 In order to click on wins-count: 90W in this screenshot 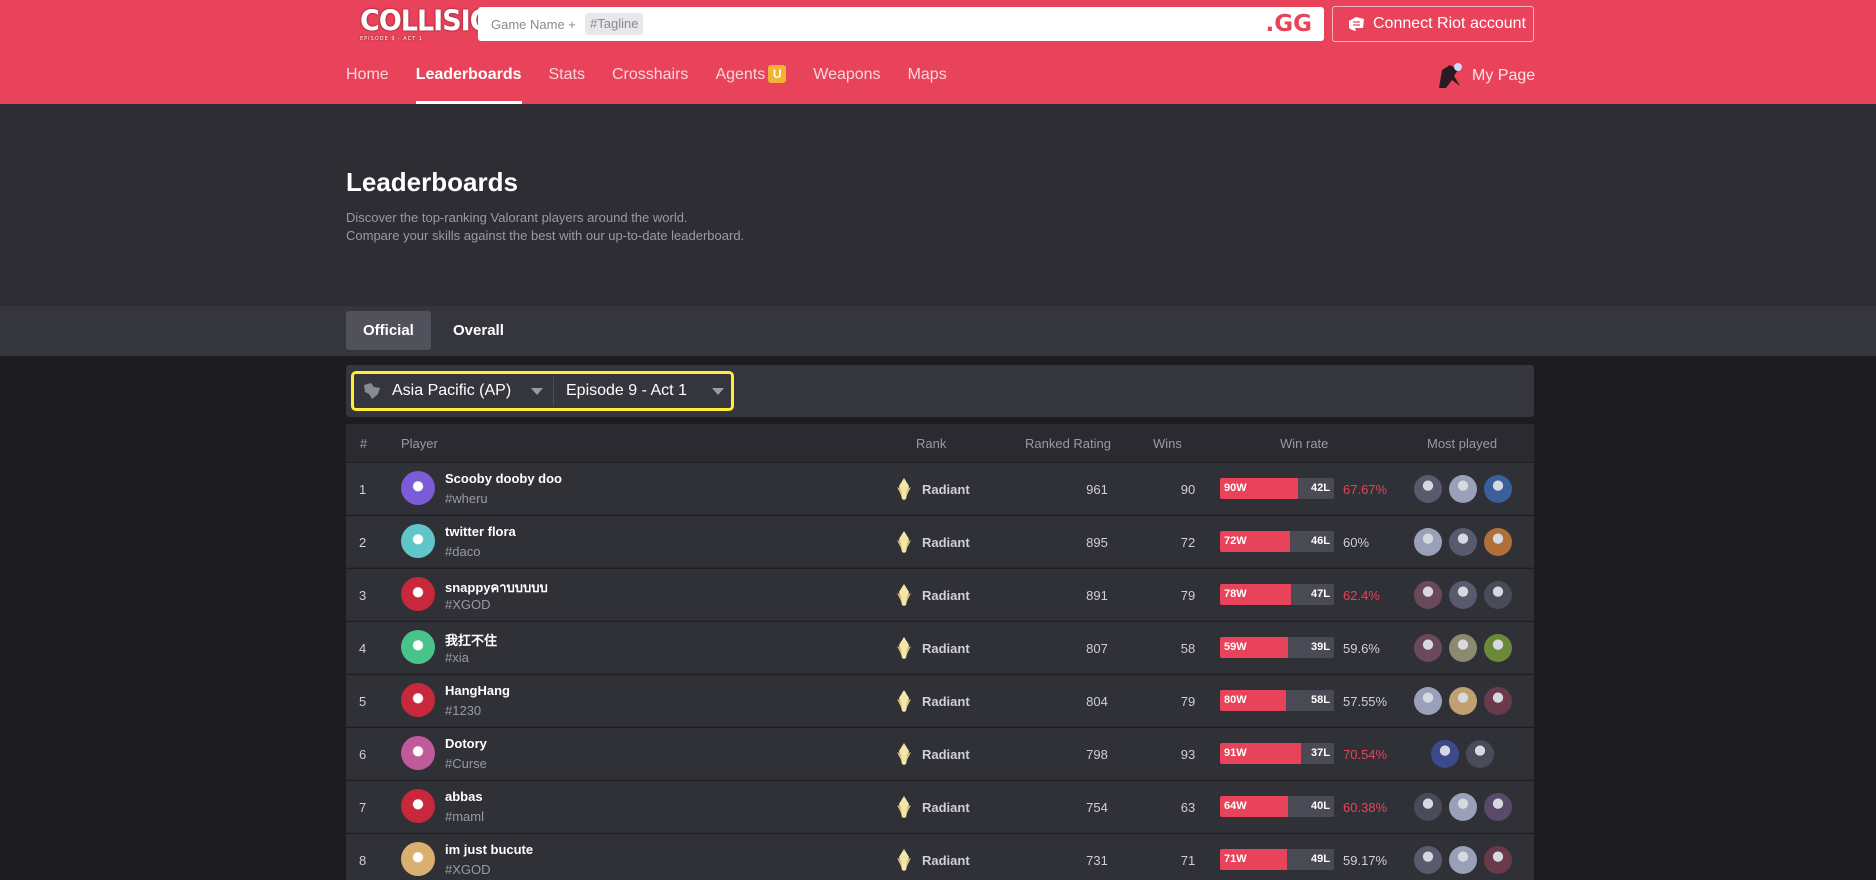, I will do `click(1235, 488)`.